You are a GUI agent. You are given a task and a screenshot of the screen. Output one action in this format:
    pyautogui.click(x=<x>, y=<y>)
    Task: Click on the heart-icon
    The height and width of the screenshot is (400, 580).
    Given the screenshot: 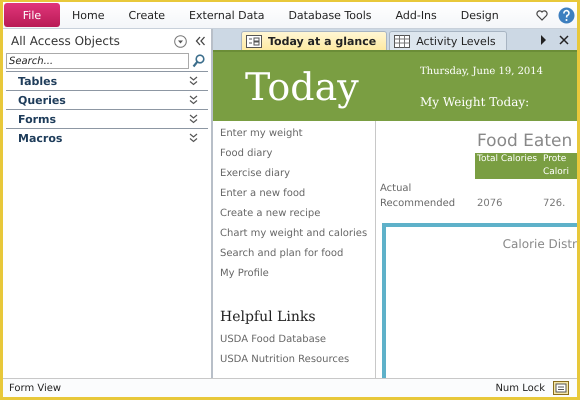 What is the action you would take?
    pyautogui.click(x=542, y=15)
    